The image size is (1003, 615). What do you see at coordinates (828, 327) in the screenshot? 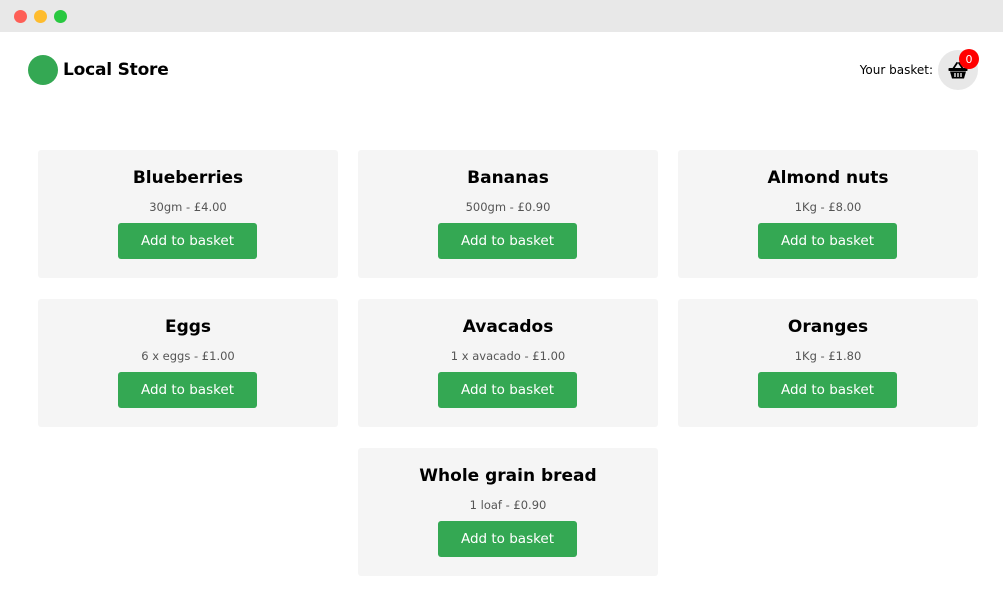
I see `product-name: Oranges` at bounding box center [828, 327].